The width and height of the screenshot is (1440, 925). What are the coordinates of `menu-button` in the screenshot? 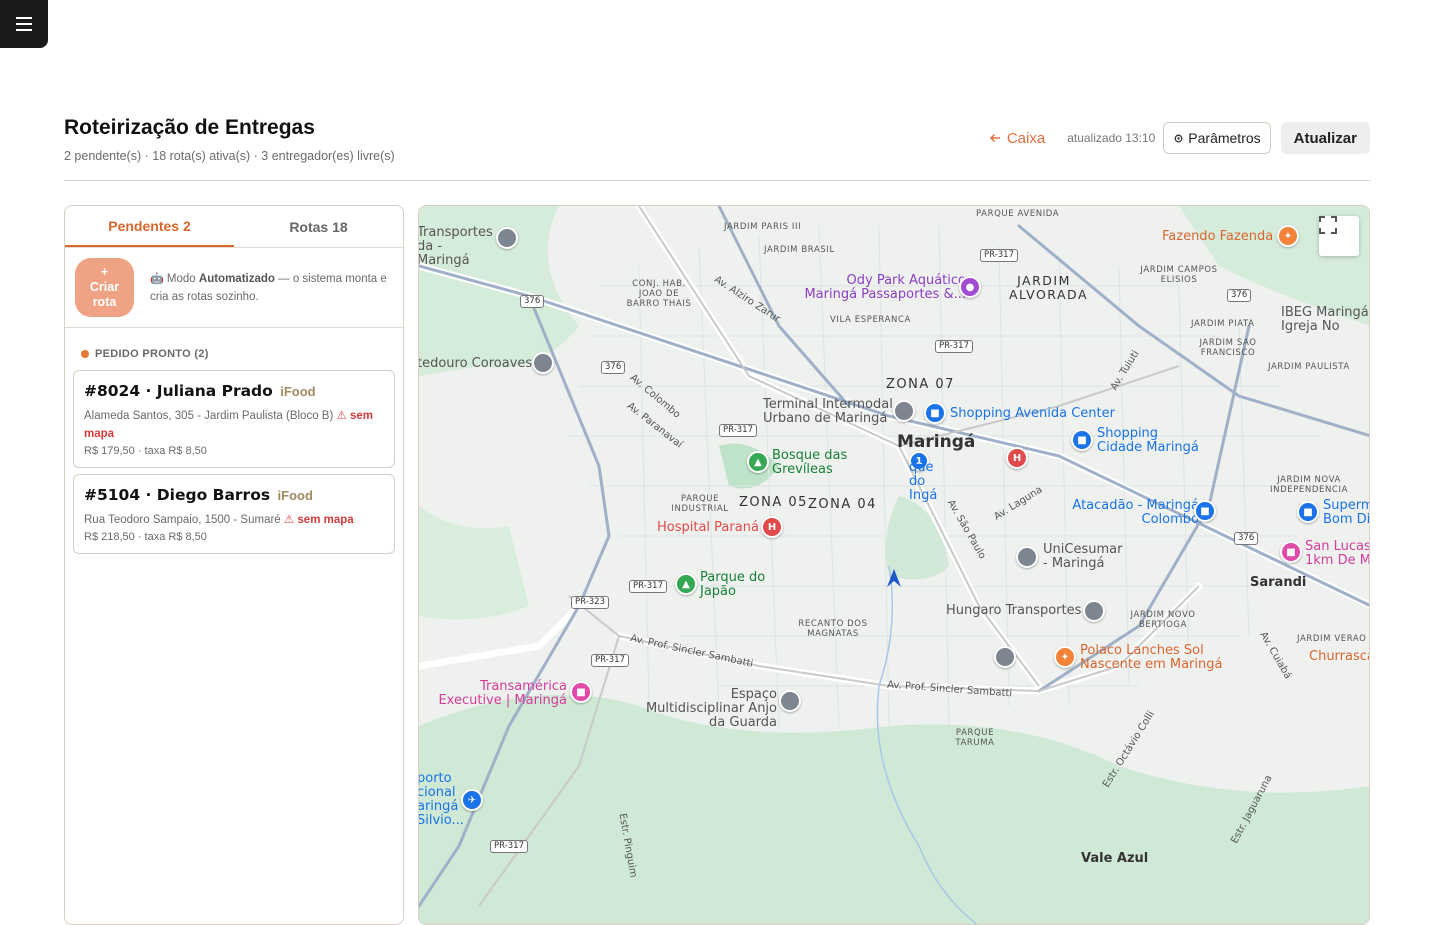 It's located at (24, 24).